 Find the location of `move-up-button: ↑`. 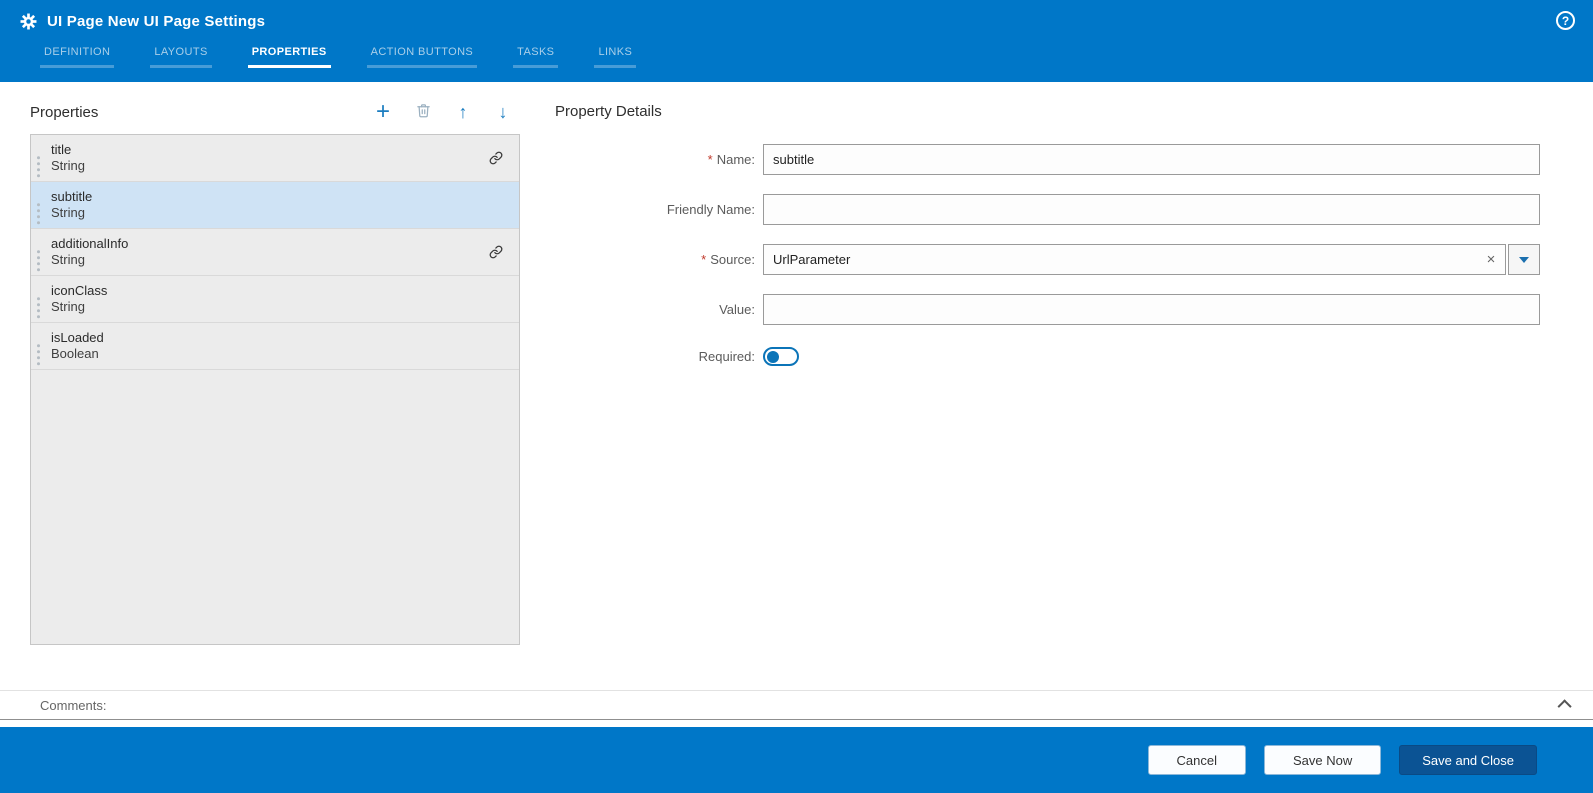

move-up-button: ↑ is located at coordinates (463, 112).